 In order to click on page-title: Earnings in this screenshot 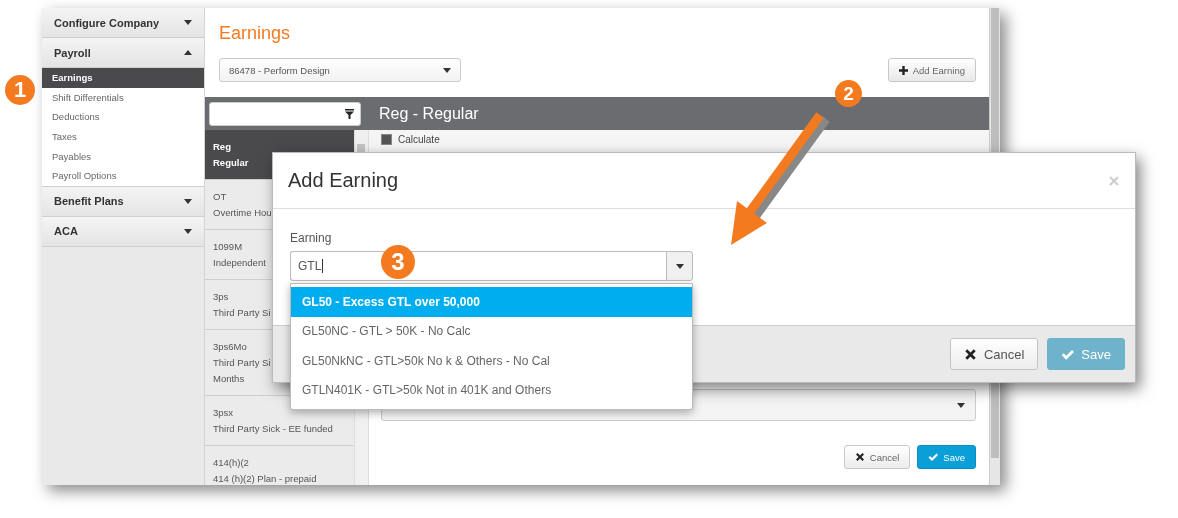, I will do `click(255, 34)`.